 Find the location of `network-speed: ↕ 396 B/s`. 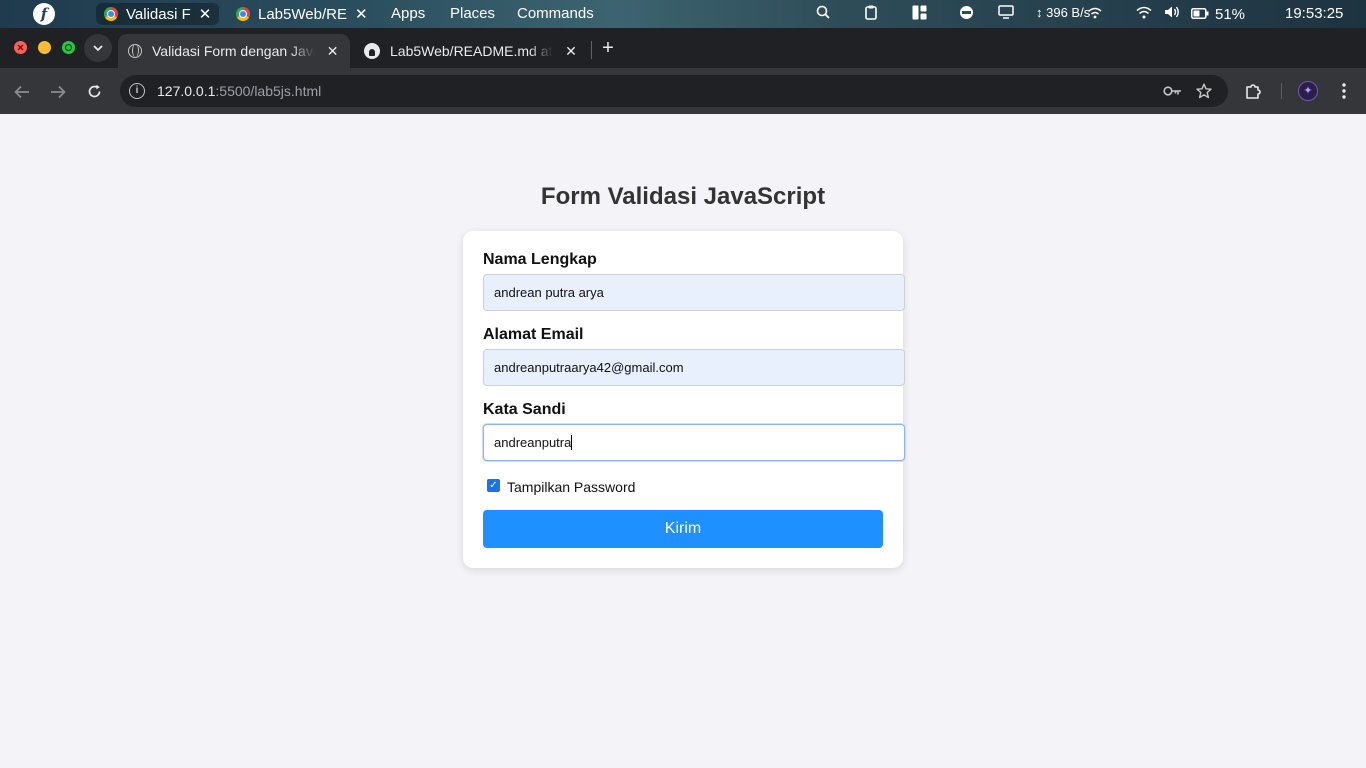

network-speed: ↕ 396 B/s is located at coordinates (1063, 12).